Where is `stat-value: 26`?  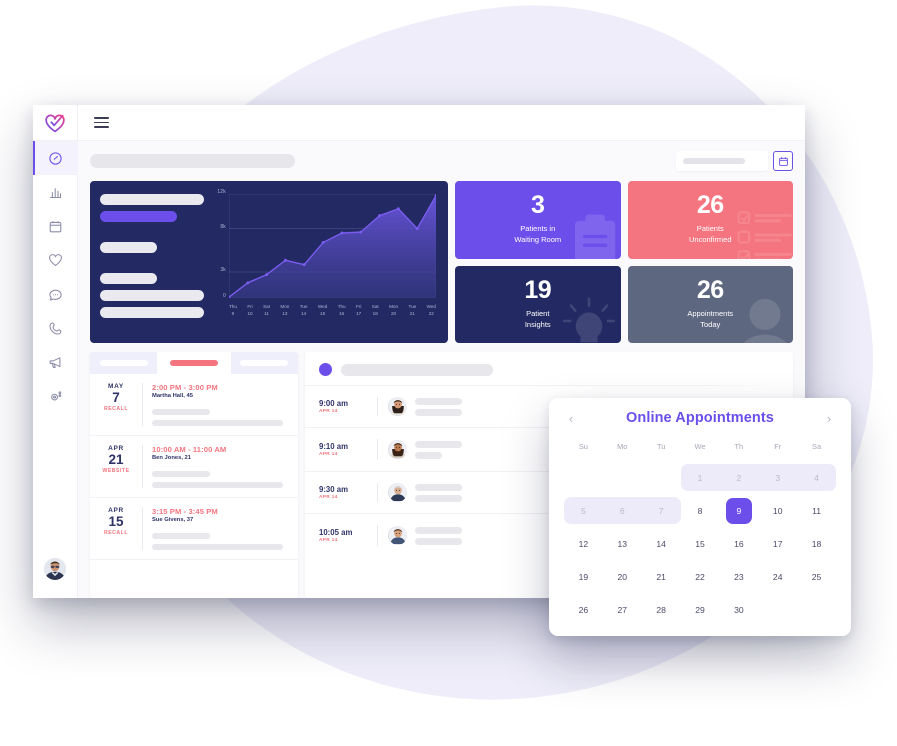 stat-value: 26 is located at coordinates (710, 289).